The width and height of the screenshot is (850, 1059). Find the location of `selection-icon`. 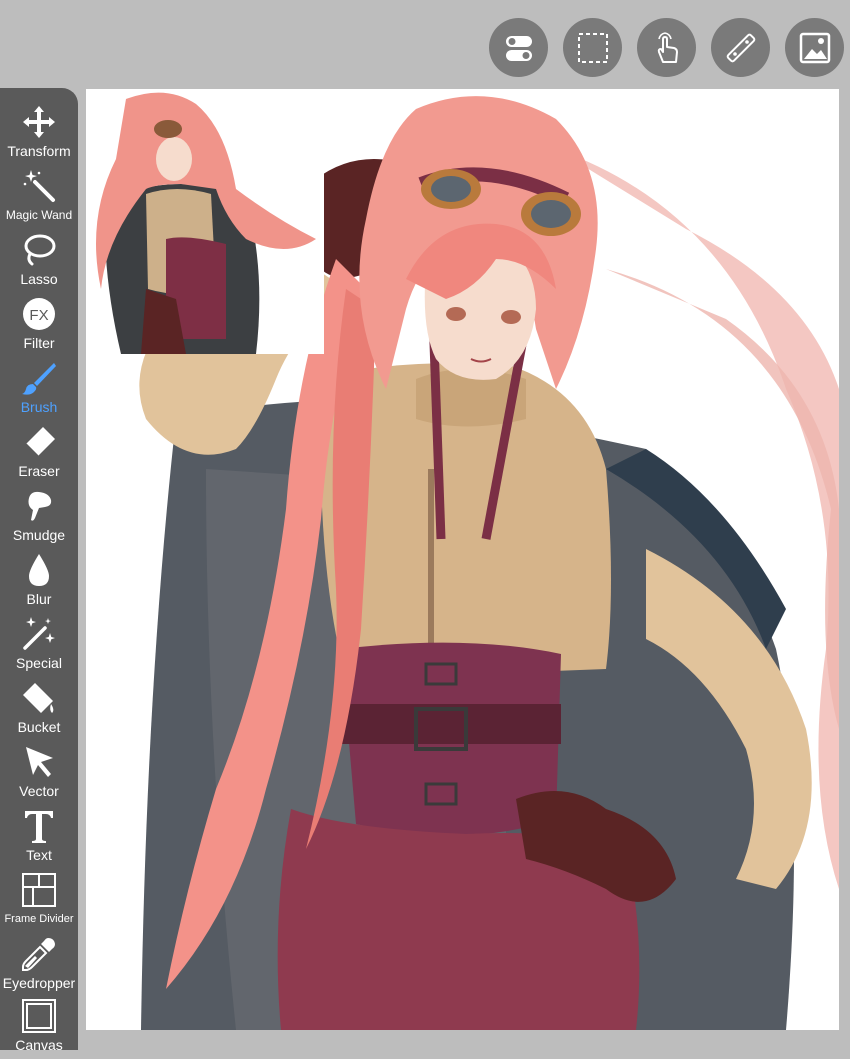

selection-icon is located at coordinates (592, 47).